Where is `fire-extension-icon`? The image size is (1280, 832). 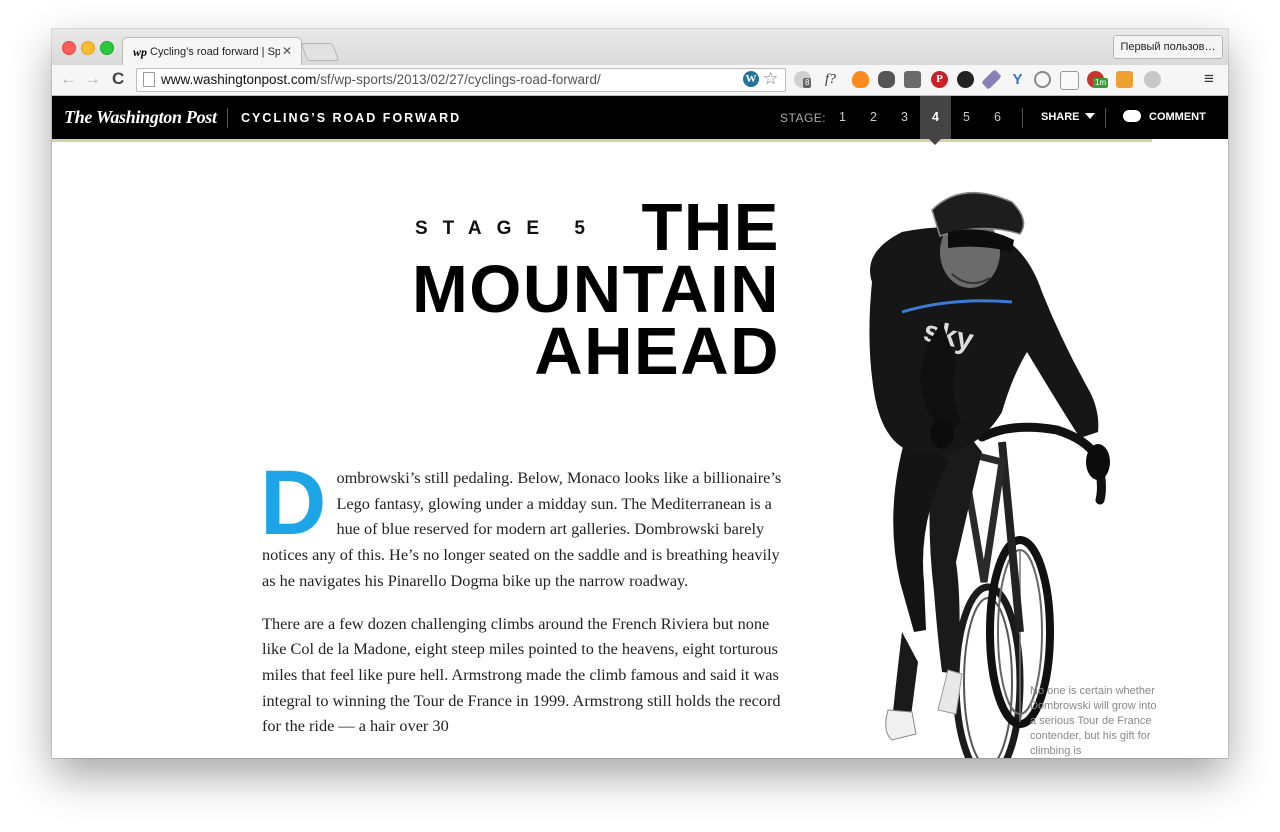 fire-extension-icon is located at coordinates (860, 79).